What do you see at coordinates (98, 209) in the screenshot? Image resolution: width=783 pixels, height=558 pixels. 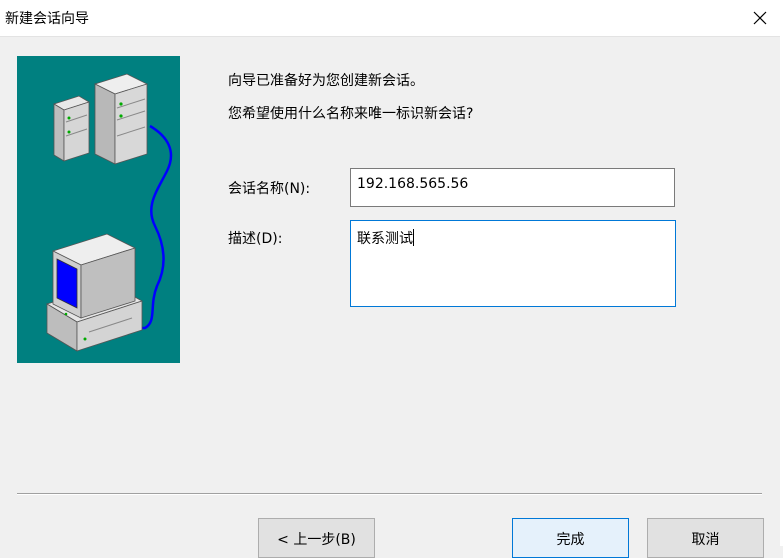 I see `wizard-illustration` at bounding box center [98, 209].